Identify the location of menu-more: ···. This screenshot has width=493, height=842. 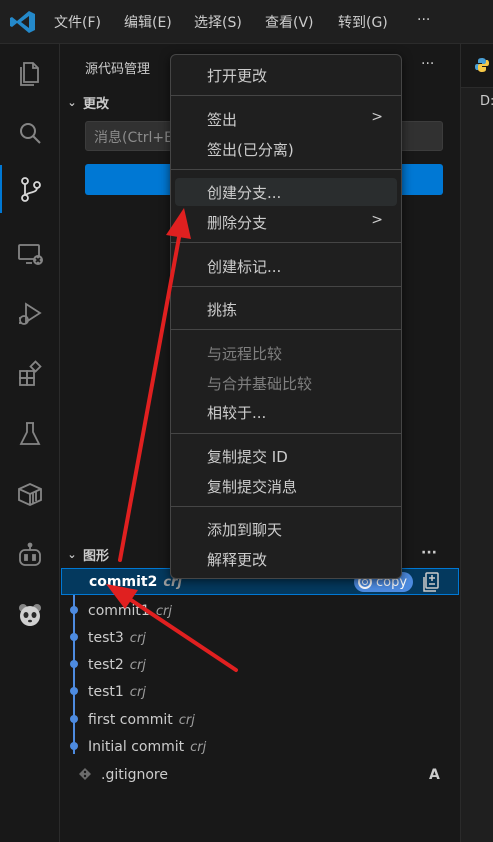
(423, 20).